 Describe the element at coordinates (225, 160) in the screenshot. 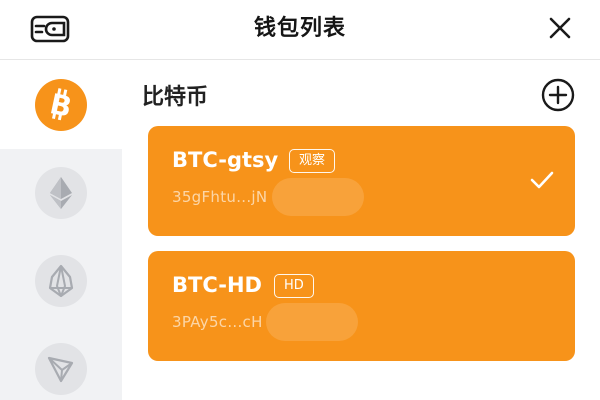

I see `wallet-name: BTC-gtsy` at that location.